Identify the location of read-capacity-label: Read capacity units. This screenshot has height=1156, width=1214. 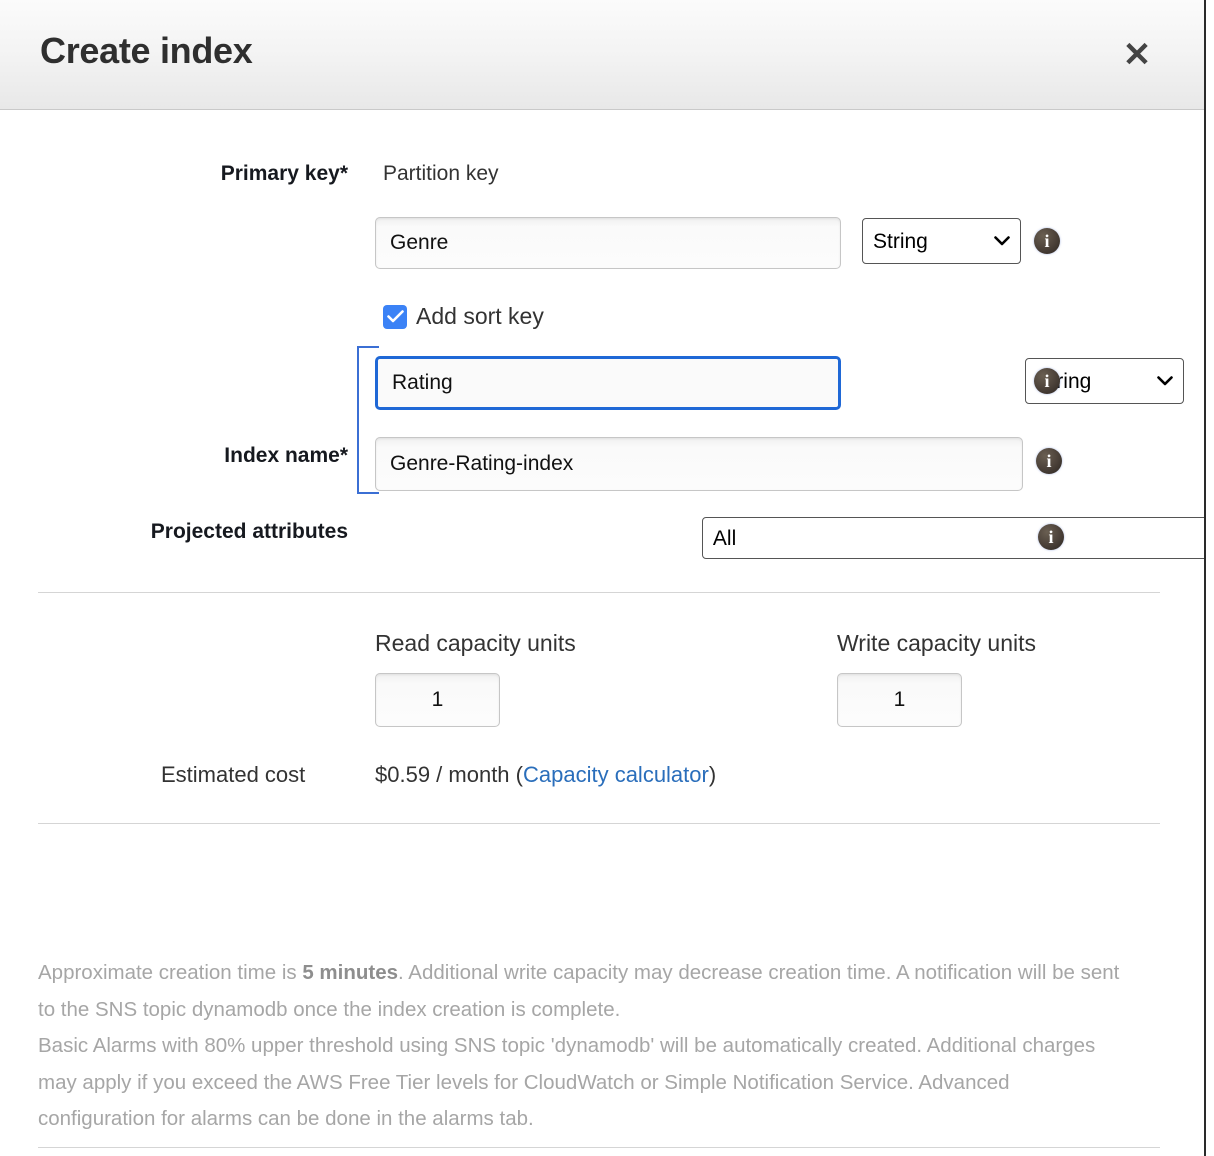
(475, 643).